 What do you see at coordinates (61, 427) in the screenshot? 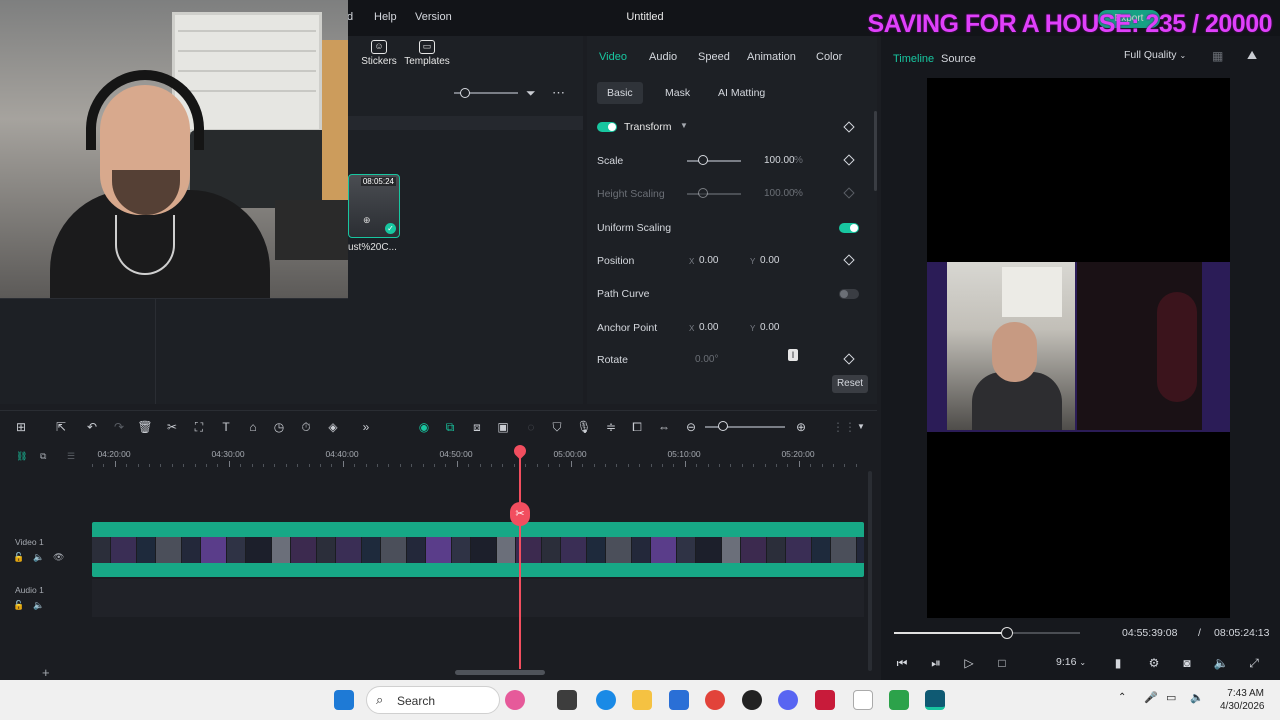
I see `select-tool-icon: ⇱` at bounding box center [61, 427].